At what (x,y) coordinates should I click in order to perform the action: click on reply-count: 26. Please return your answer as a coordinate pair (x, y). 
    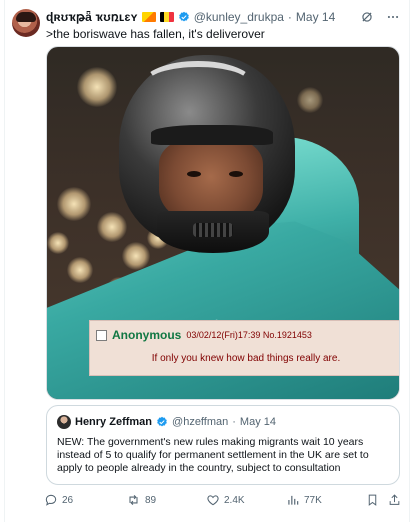
    Looking at the image, I should click on (68, 500).